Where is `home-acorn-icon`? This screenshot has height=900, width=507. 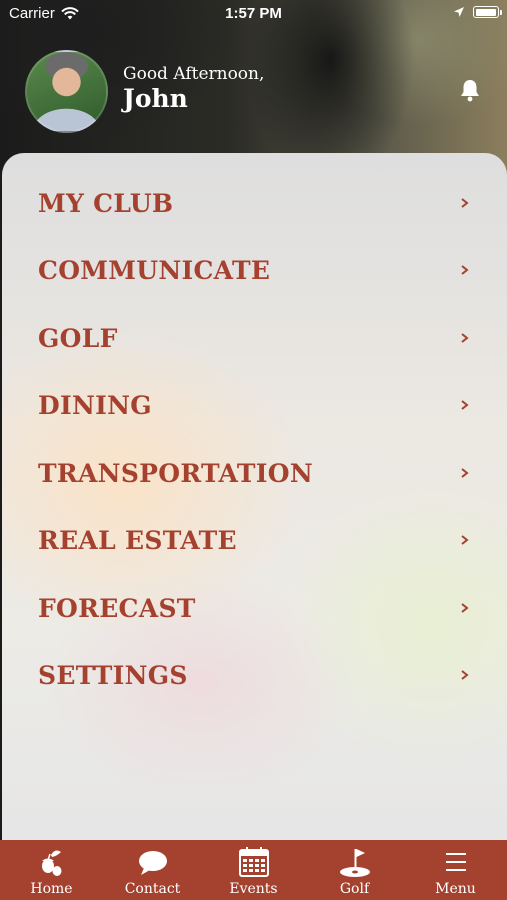 home-acorn-icon is located at coordinates (51, 863).